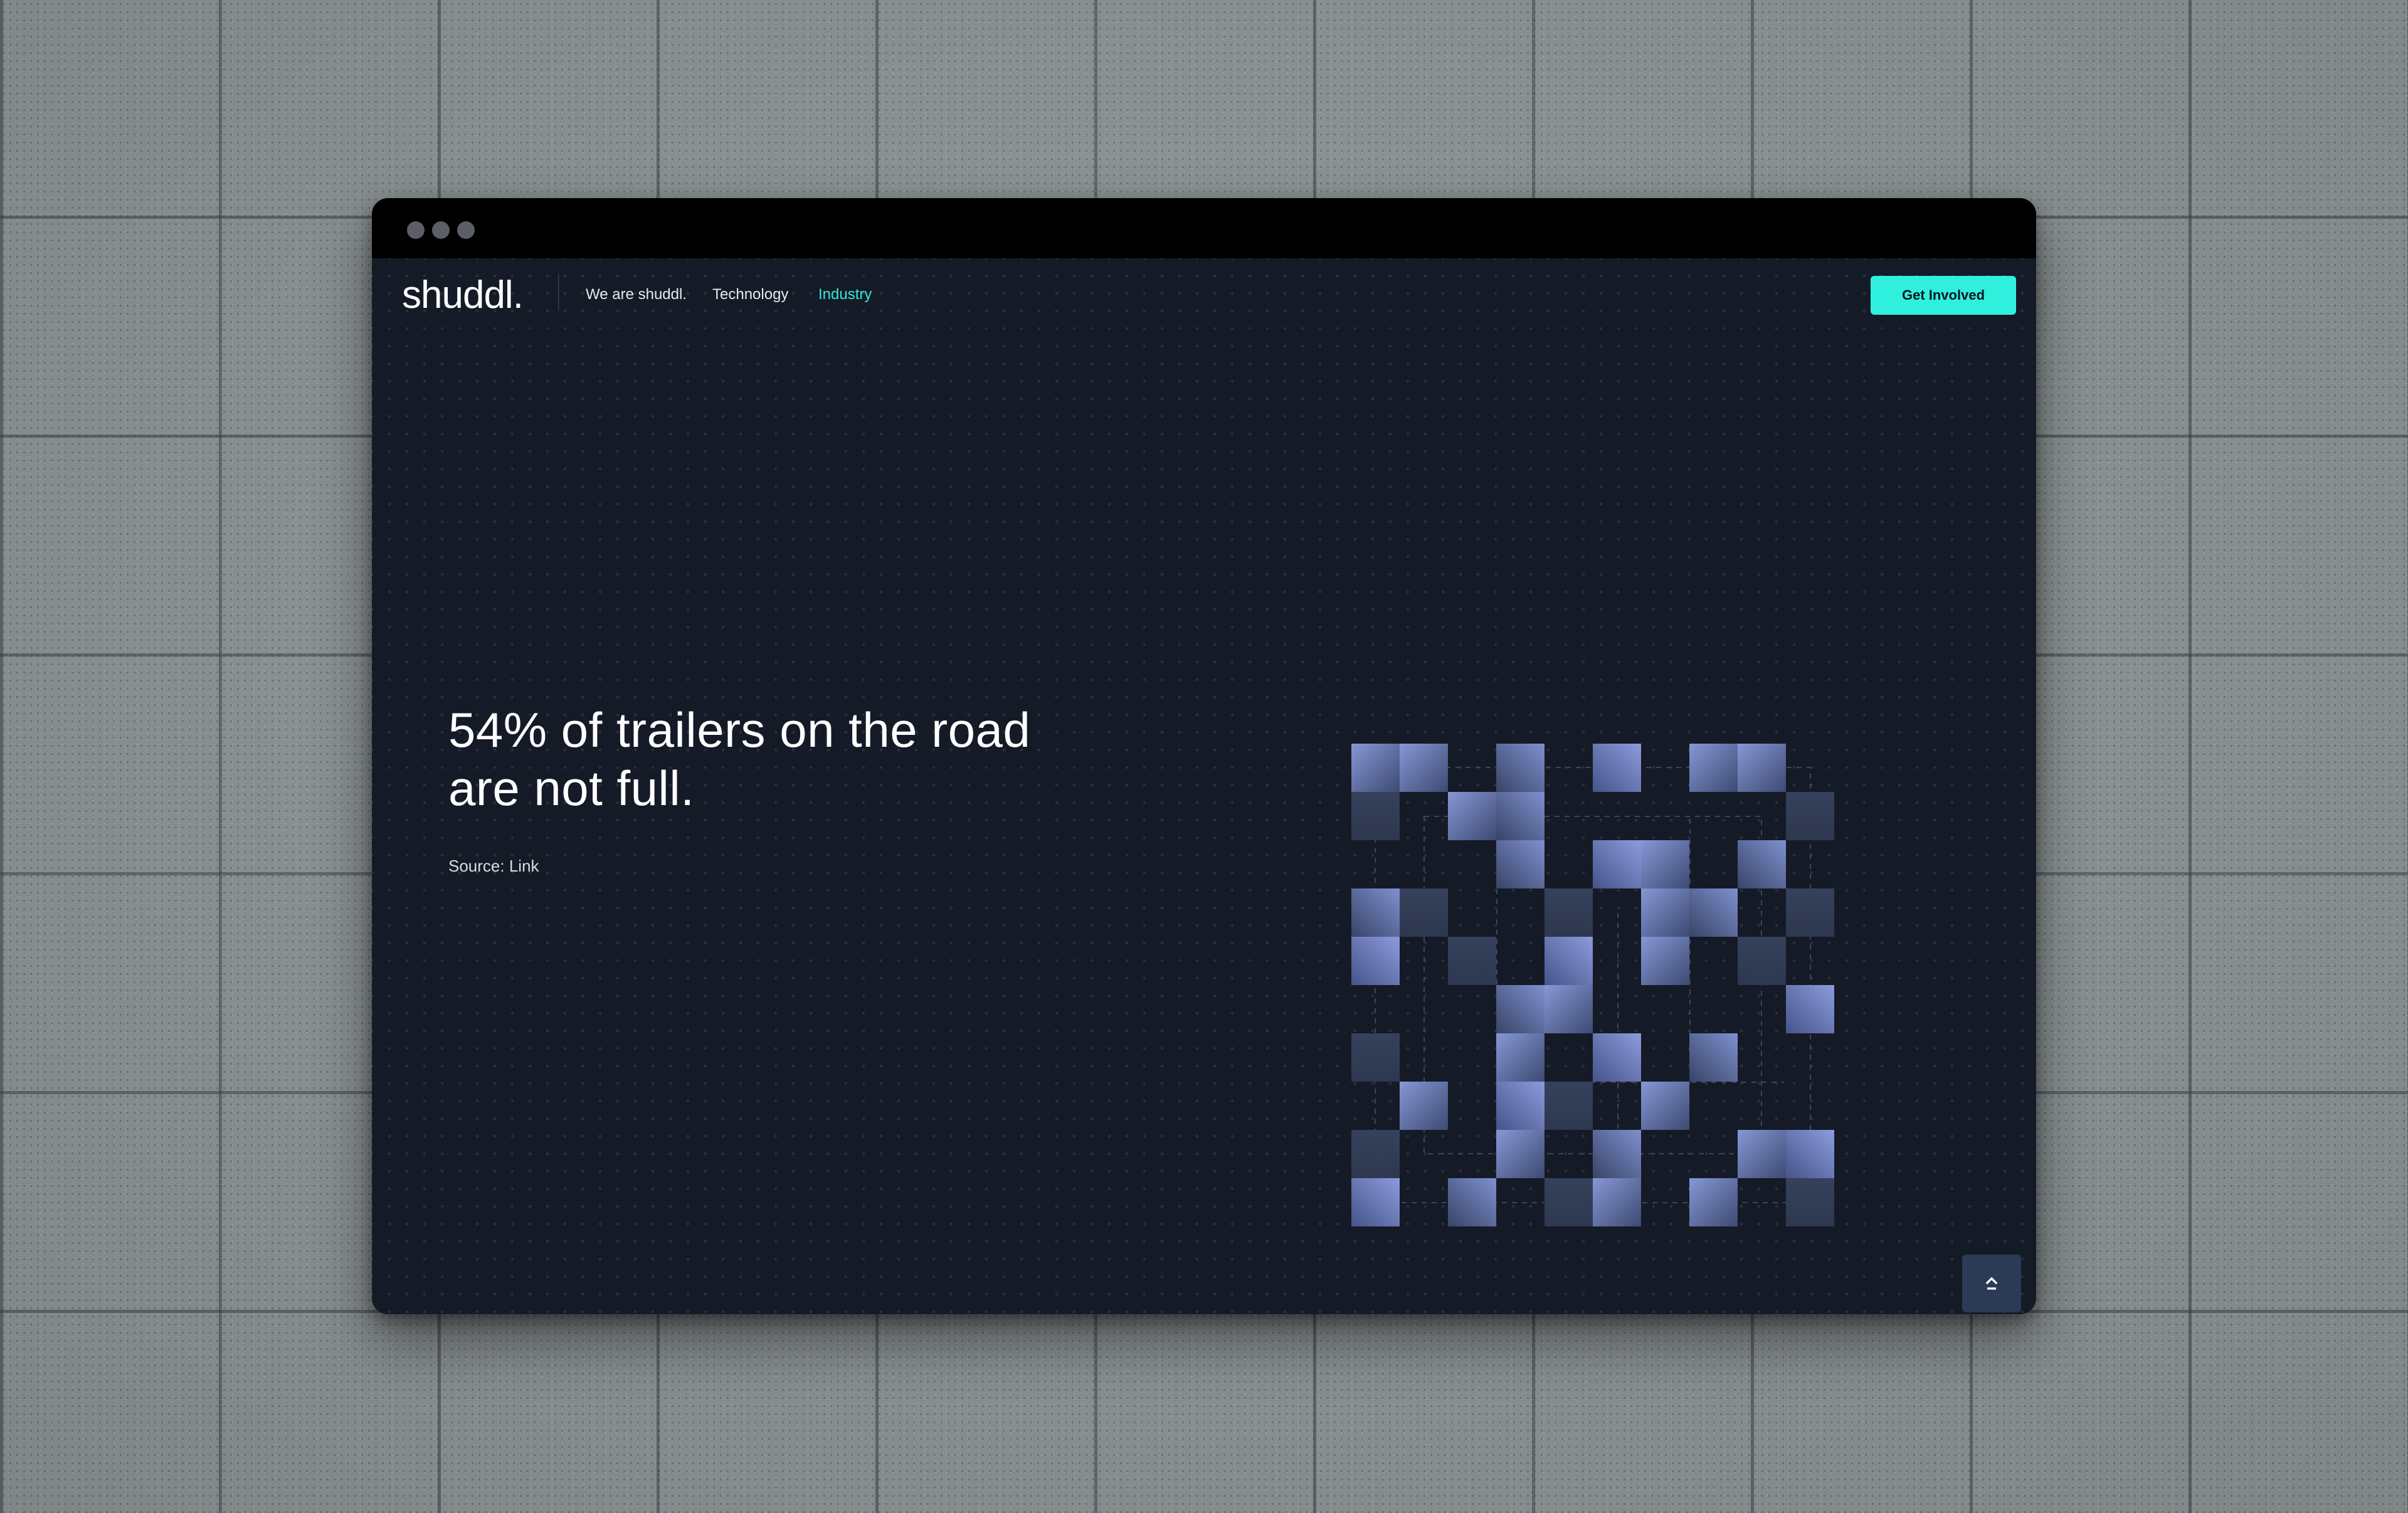 This screenshot has height=1513, width=2408. I want to click on brand-logo: shuddl., so click(463, 295).